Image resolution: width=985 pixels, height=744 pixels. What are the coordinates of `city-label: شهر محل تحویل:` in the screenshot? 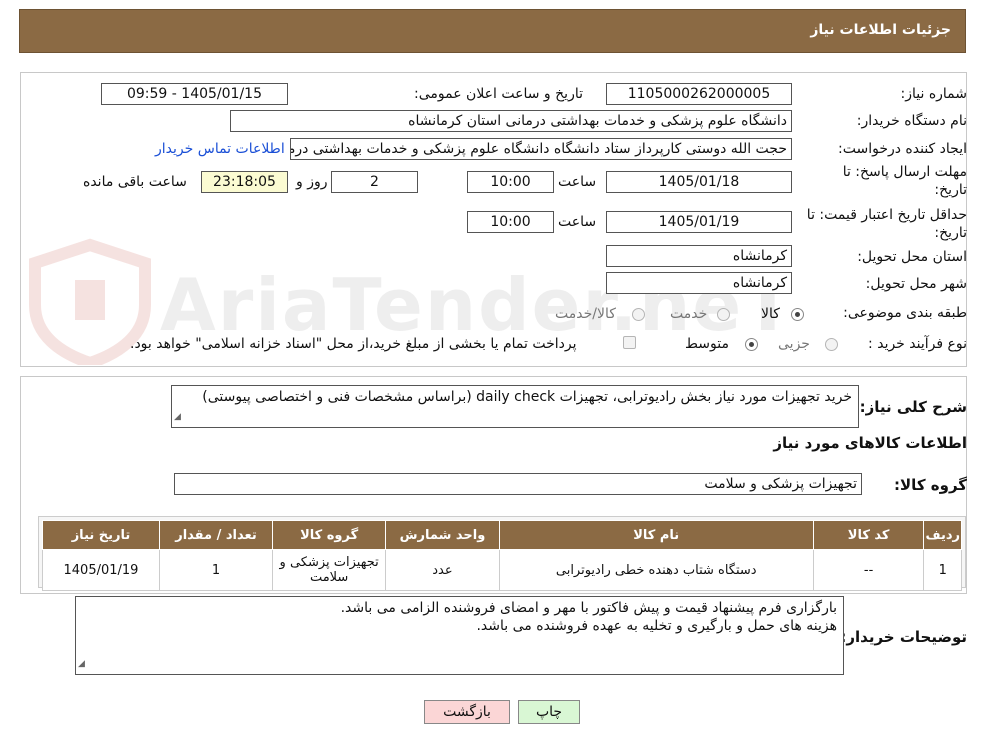 It's located at (916, 284).